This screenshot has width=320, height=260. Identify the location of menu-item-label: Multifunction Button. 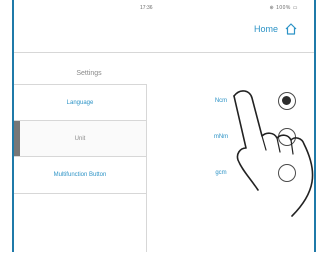
(80, 175).